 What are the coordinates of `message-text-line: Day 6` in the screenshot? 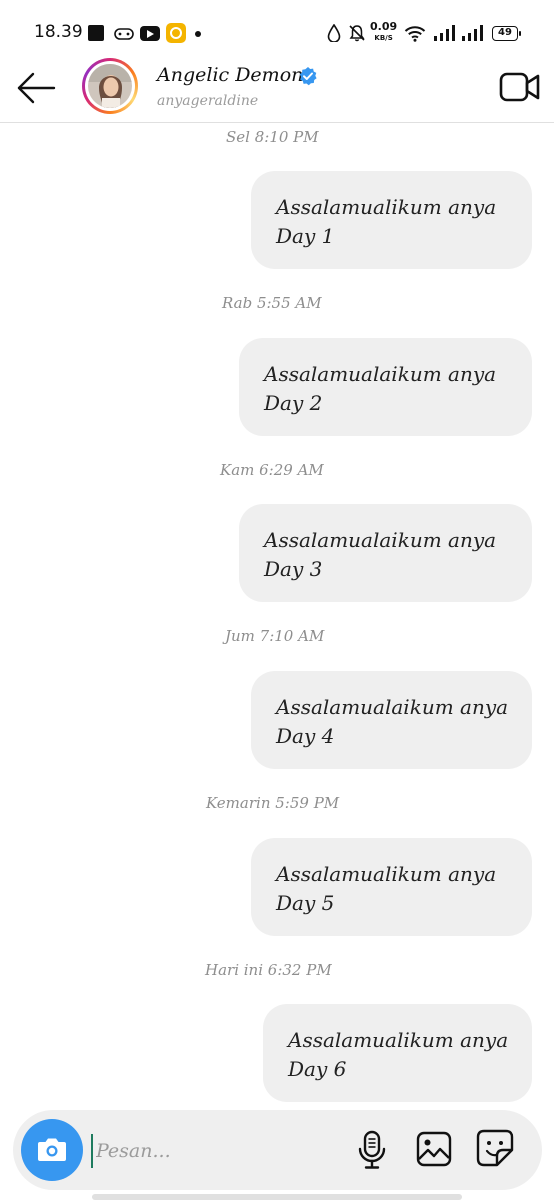 It's located at (317, 1069).